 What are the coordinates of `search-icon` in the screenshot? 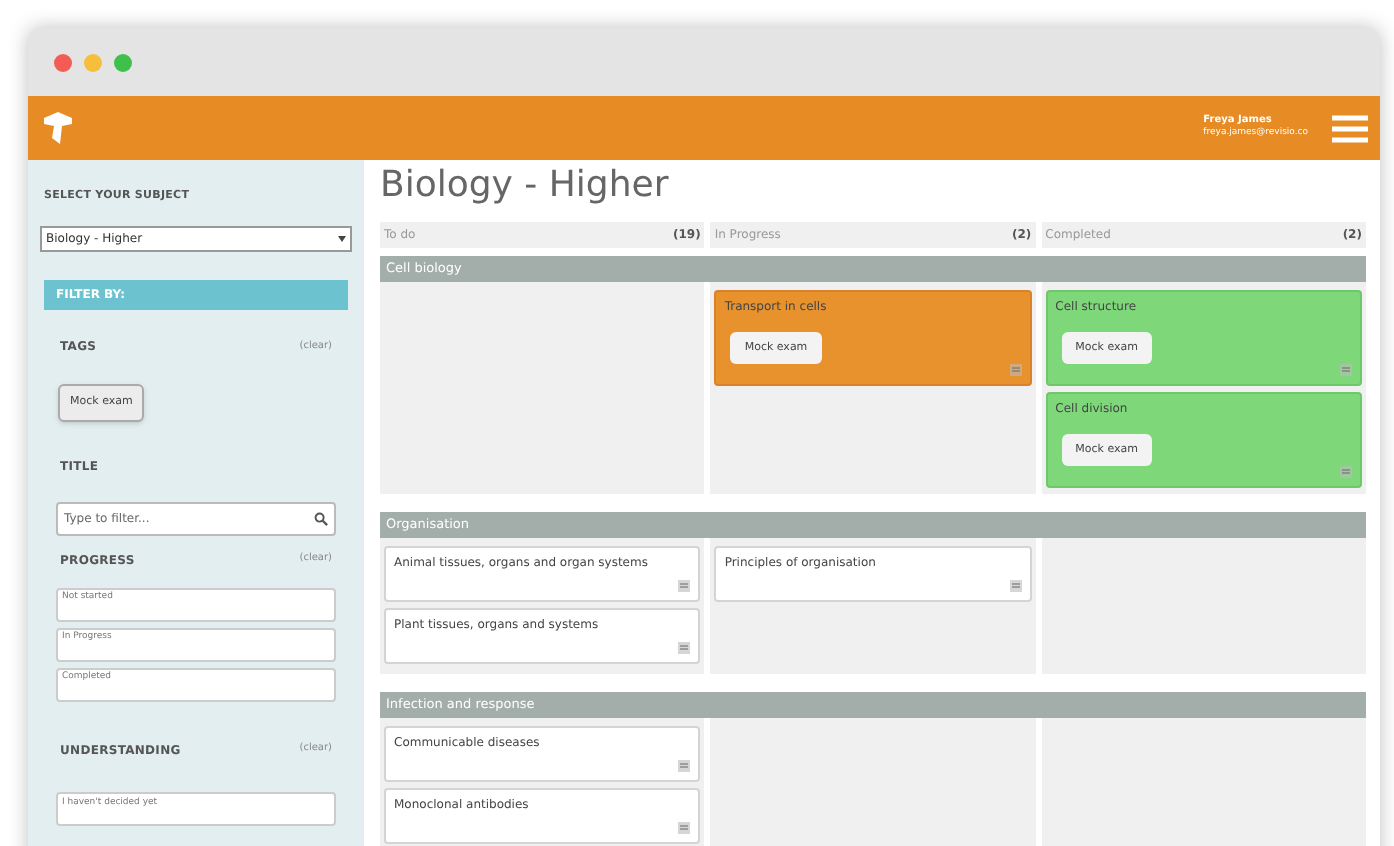 It's located at (321, 518).